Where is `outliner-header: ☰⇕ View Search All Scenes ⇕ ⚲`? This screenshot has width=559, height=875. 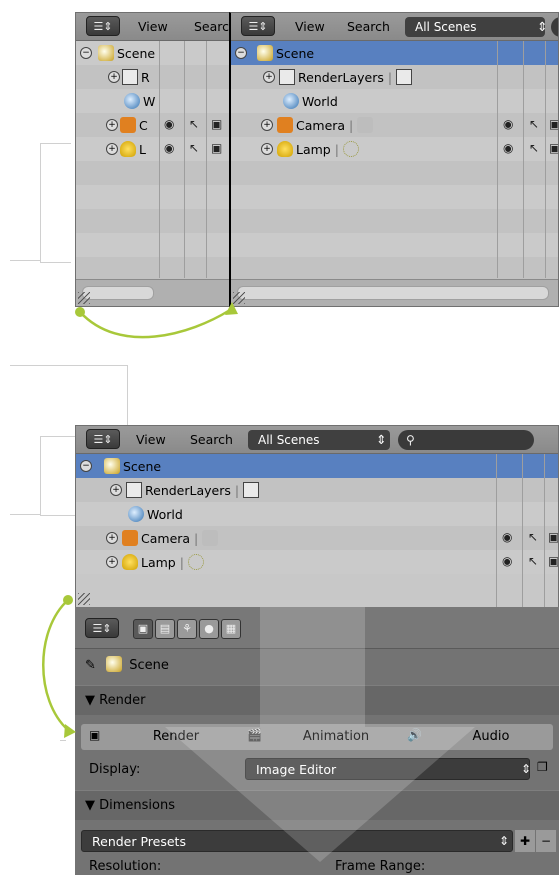 outliner-header: ☰⇕ View Search All Scenes ⇕ ⚲ is located at coordinates (317, 440).